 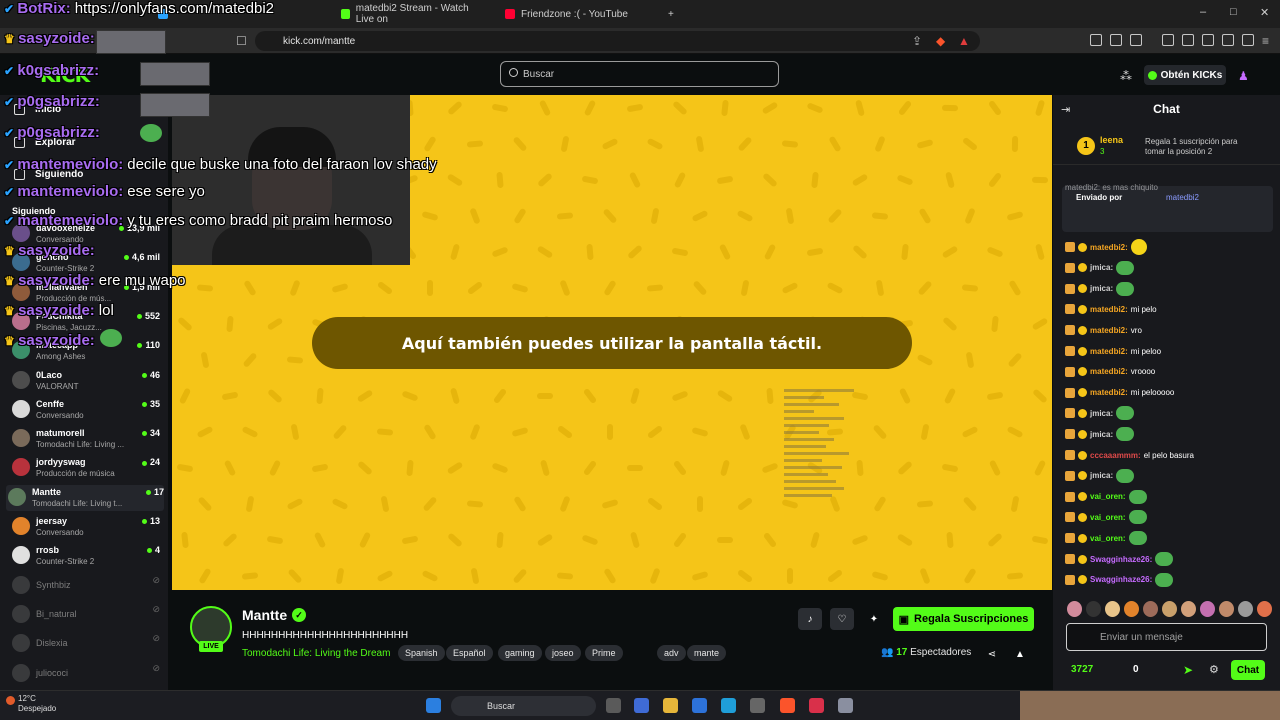 I want to click on kicks-balance: 3727, so click(x=1082, y=669).